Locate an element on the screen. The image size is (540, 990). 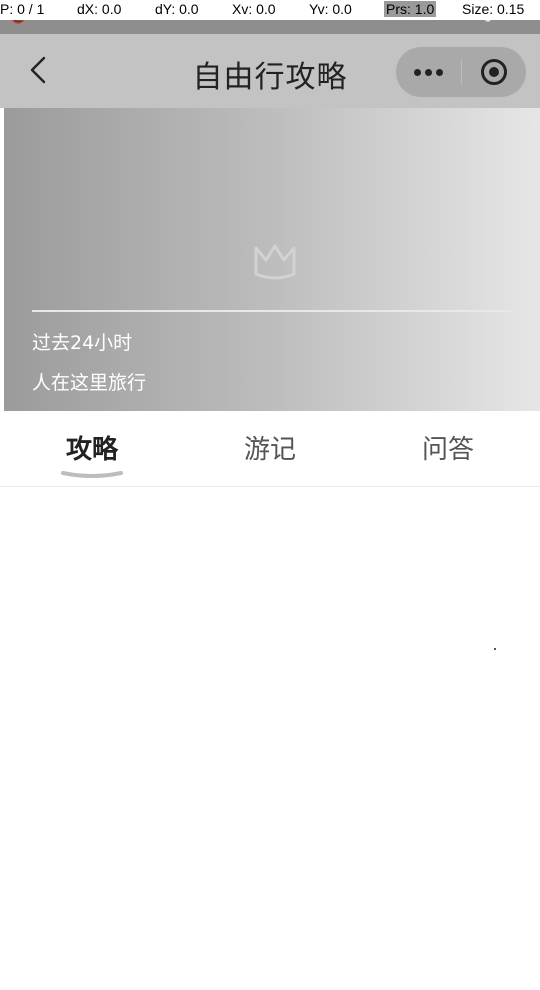
content-tabs: 攻略 游记 问答 is located at coordinates (270, 449).